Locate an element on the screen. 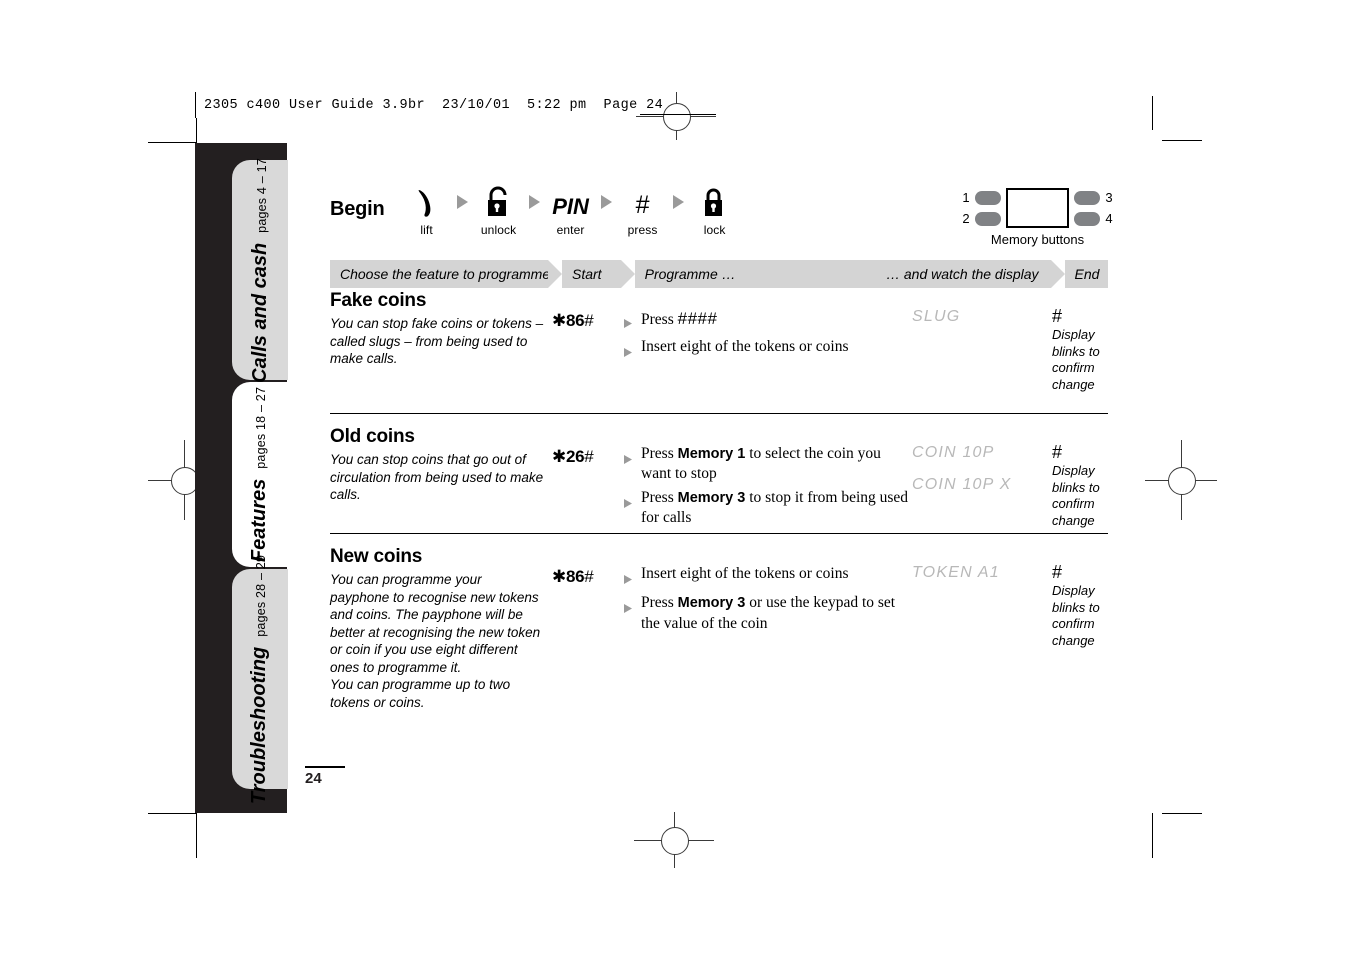  sidebar-tab-features: Features pages 18 – 27 is located at coordinates (260, 474).